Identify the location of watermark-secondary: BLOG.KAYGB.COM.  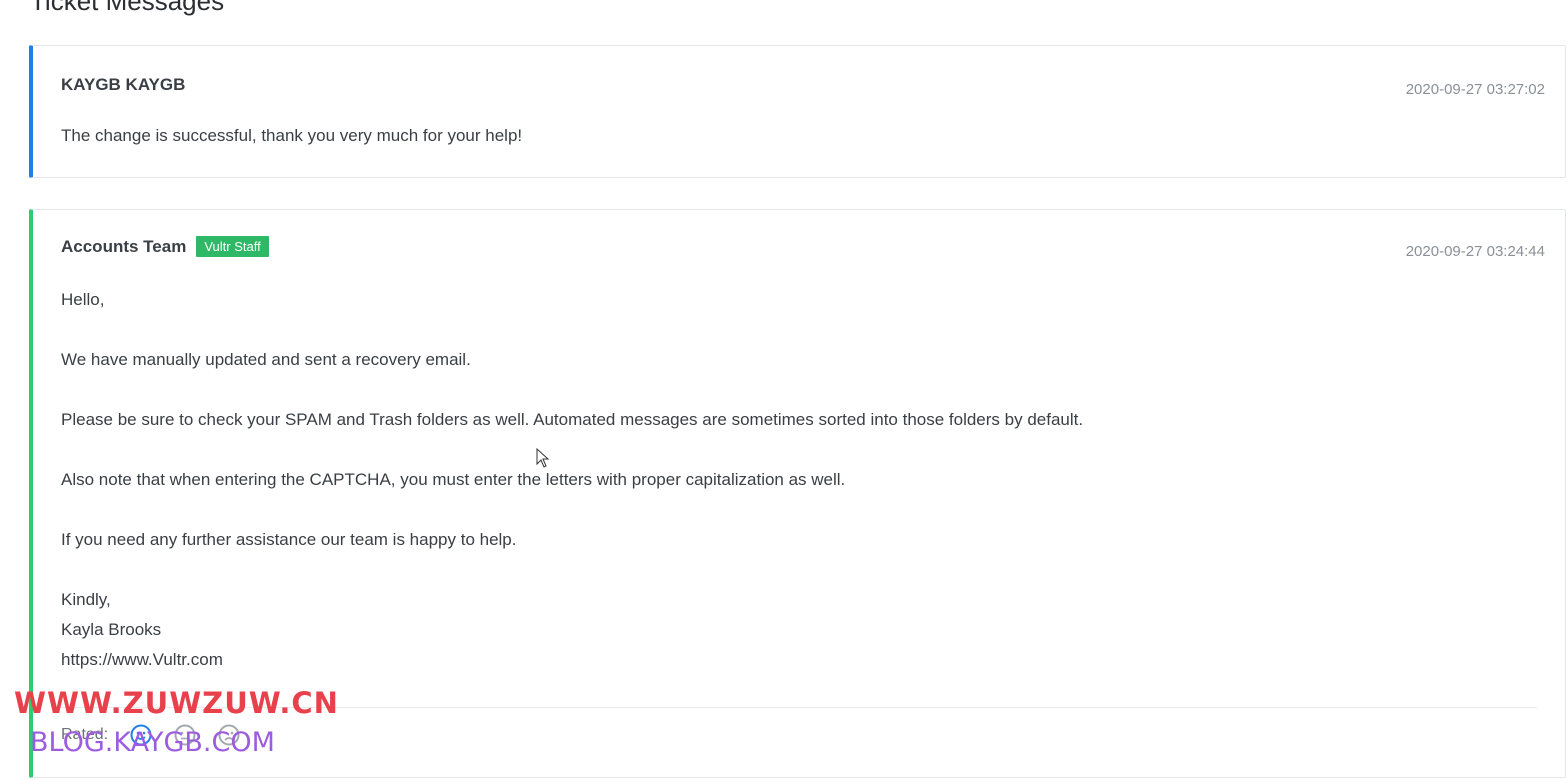
(152, 742).